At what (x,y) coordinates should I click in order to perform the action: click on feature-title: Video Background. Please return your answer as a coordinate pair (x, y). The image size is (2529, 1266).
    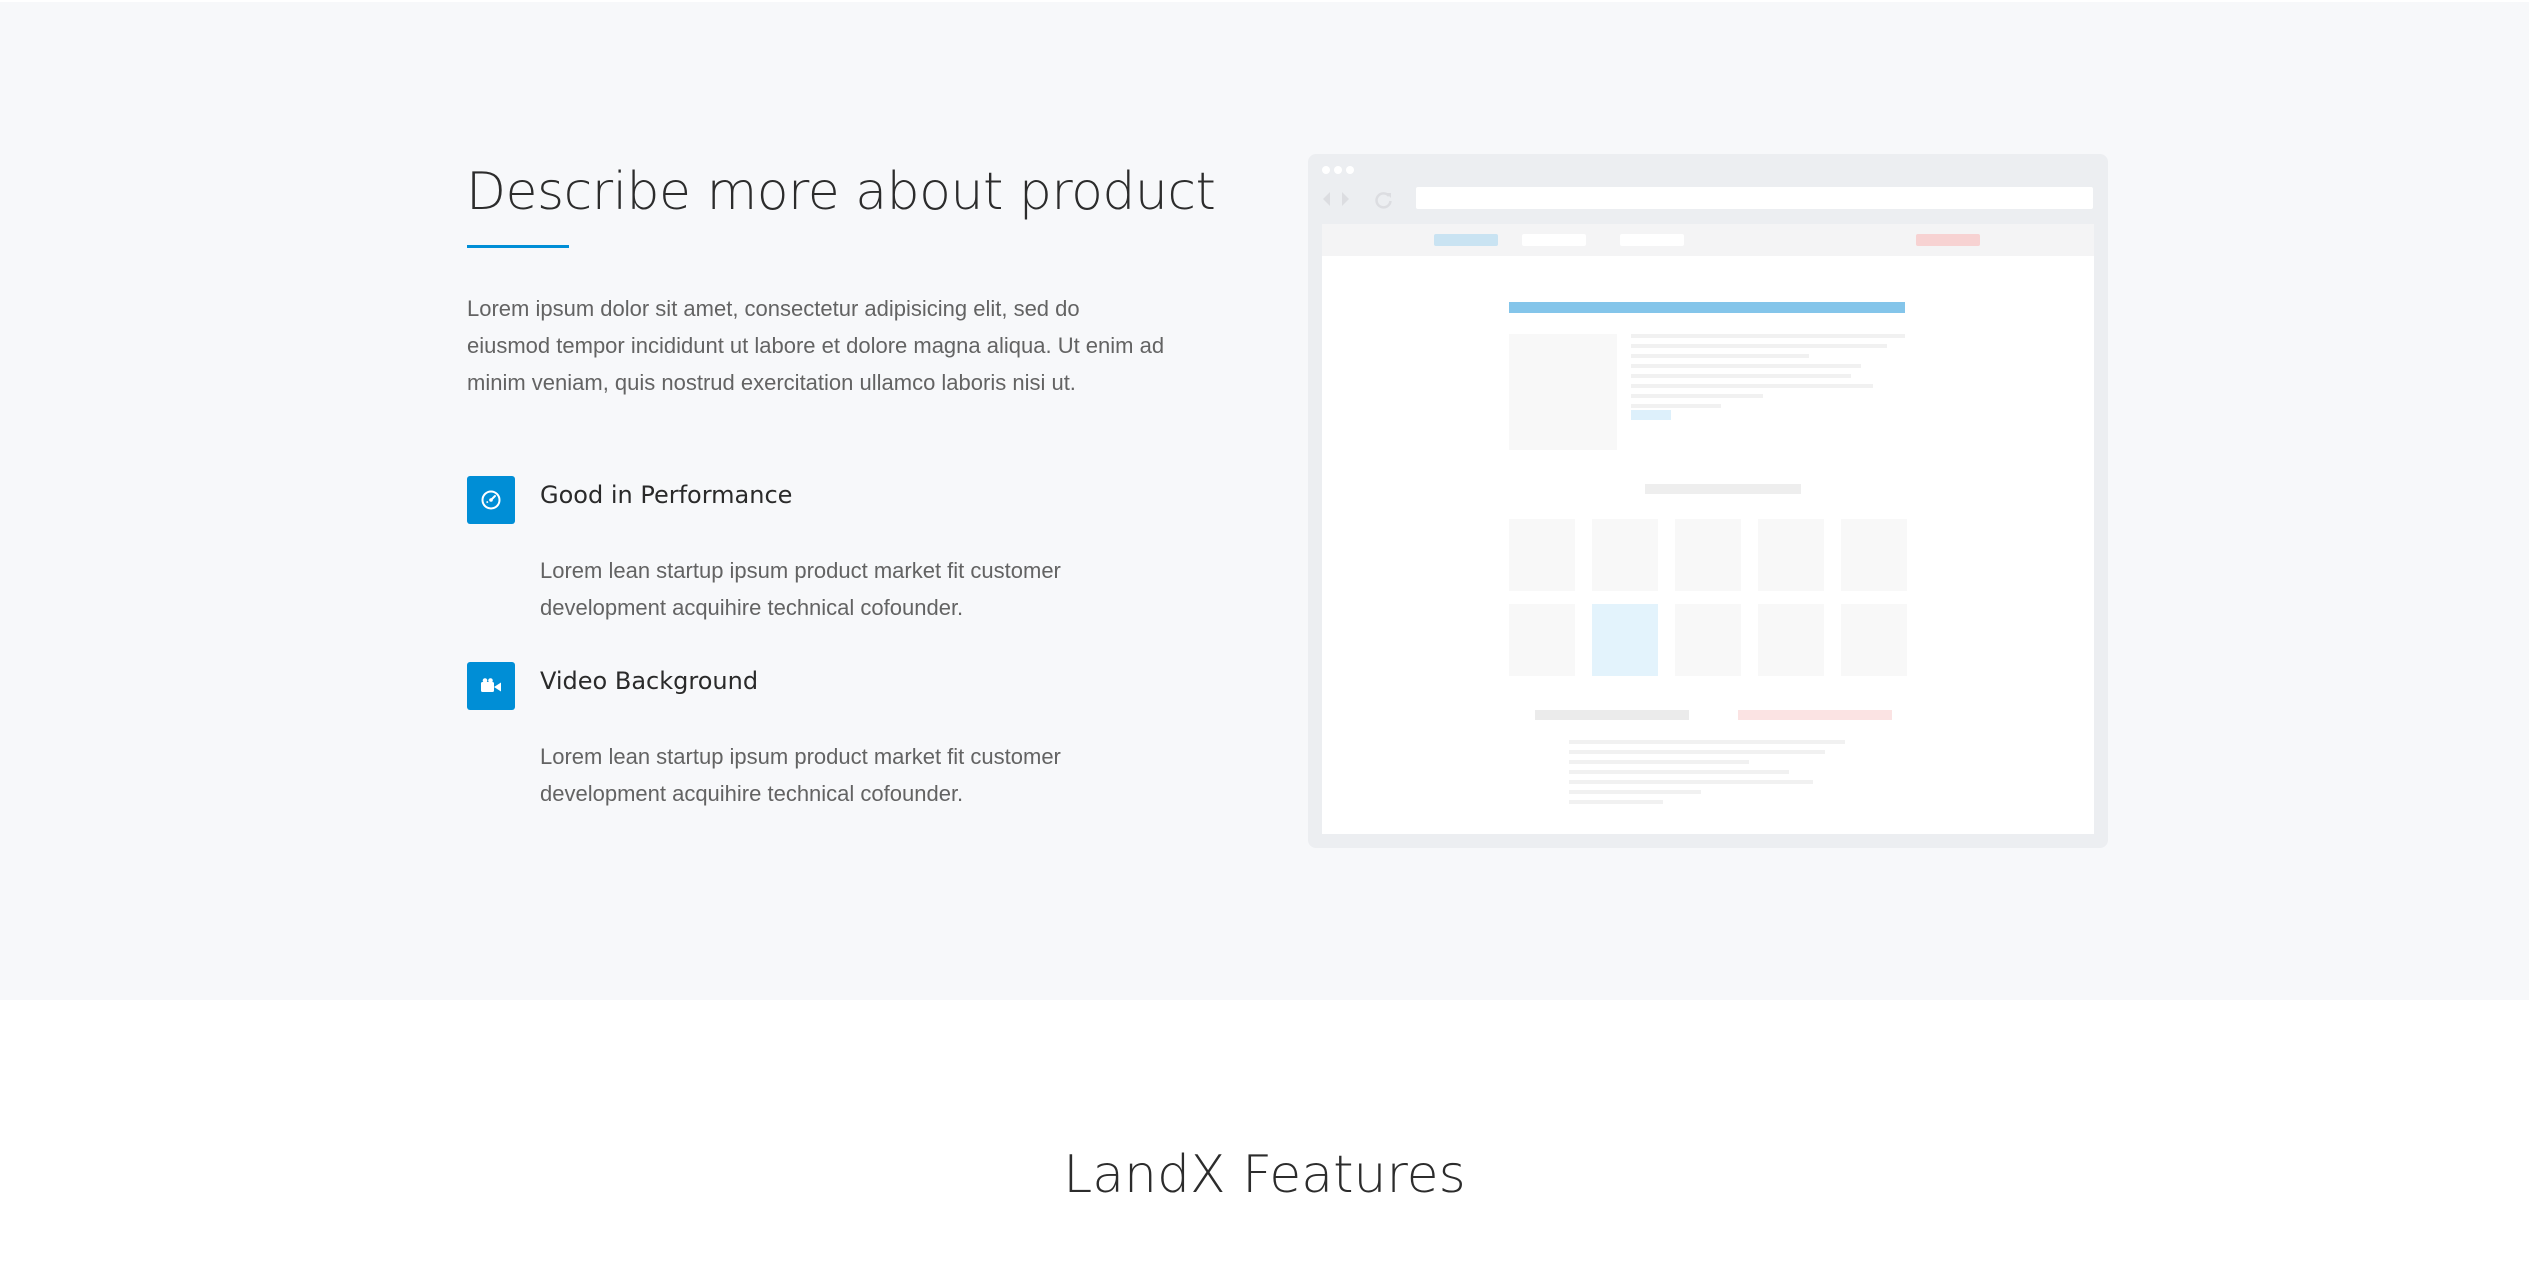
    Looking at the image, I should click on (649, 681).